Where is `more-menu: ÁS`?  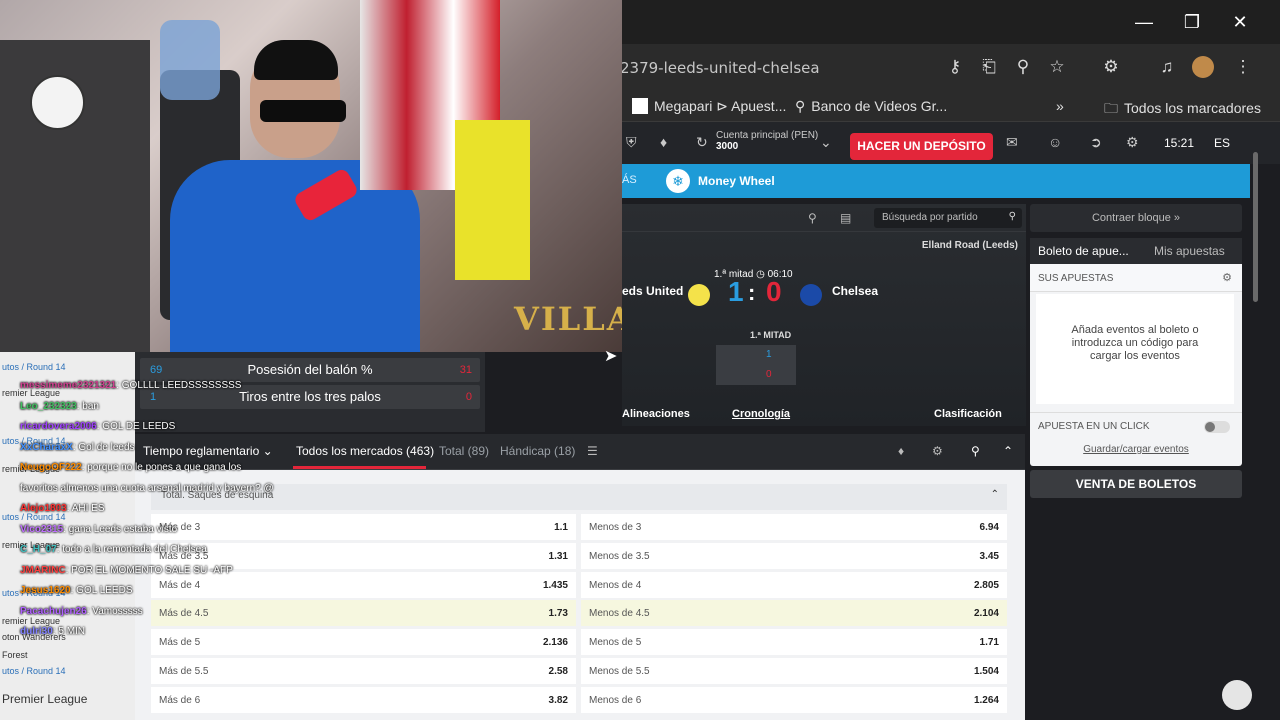
more-menu: ÁS is located at coordinates (629, 180).